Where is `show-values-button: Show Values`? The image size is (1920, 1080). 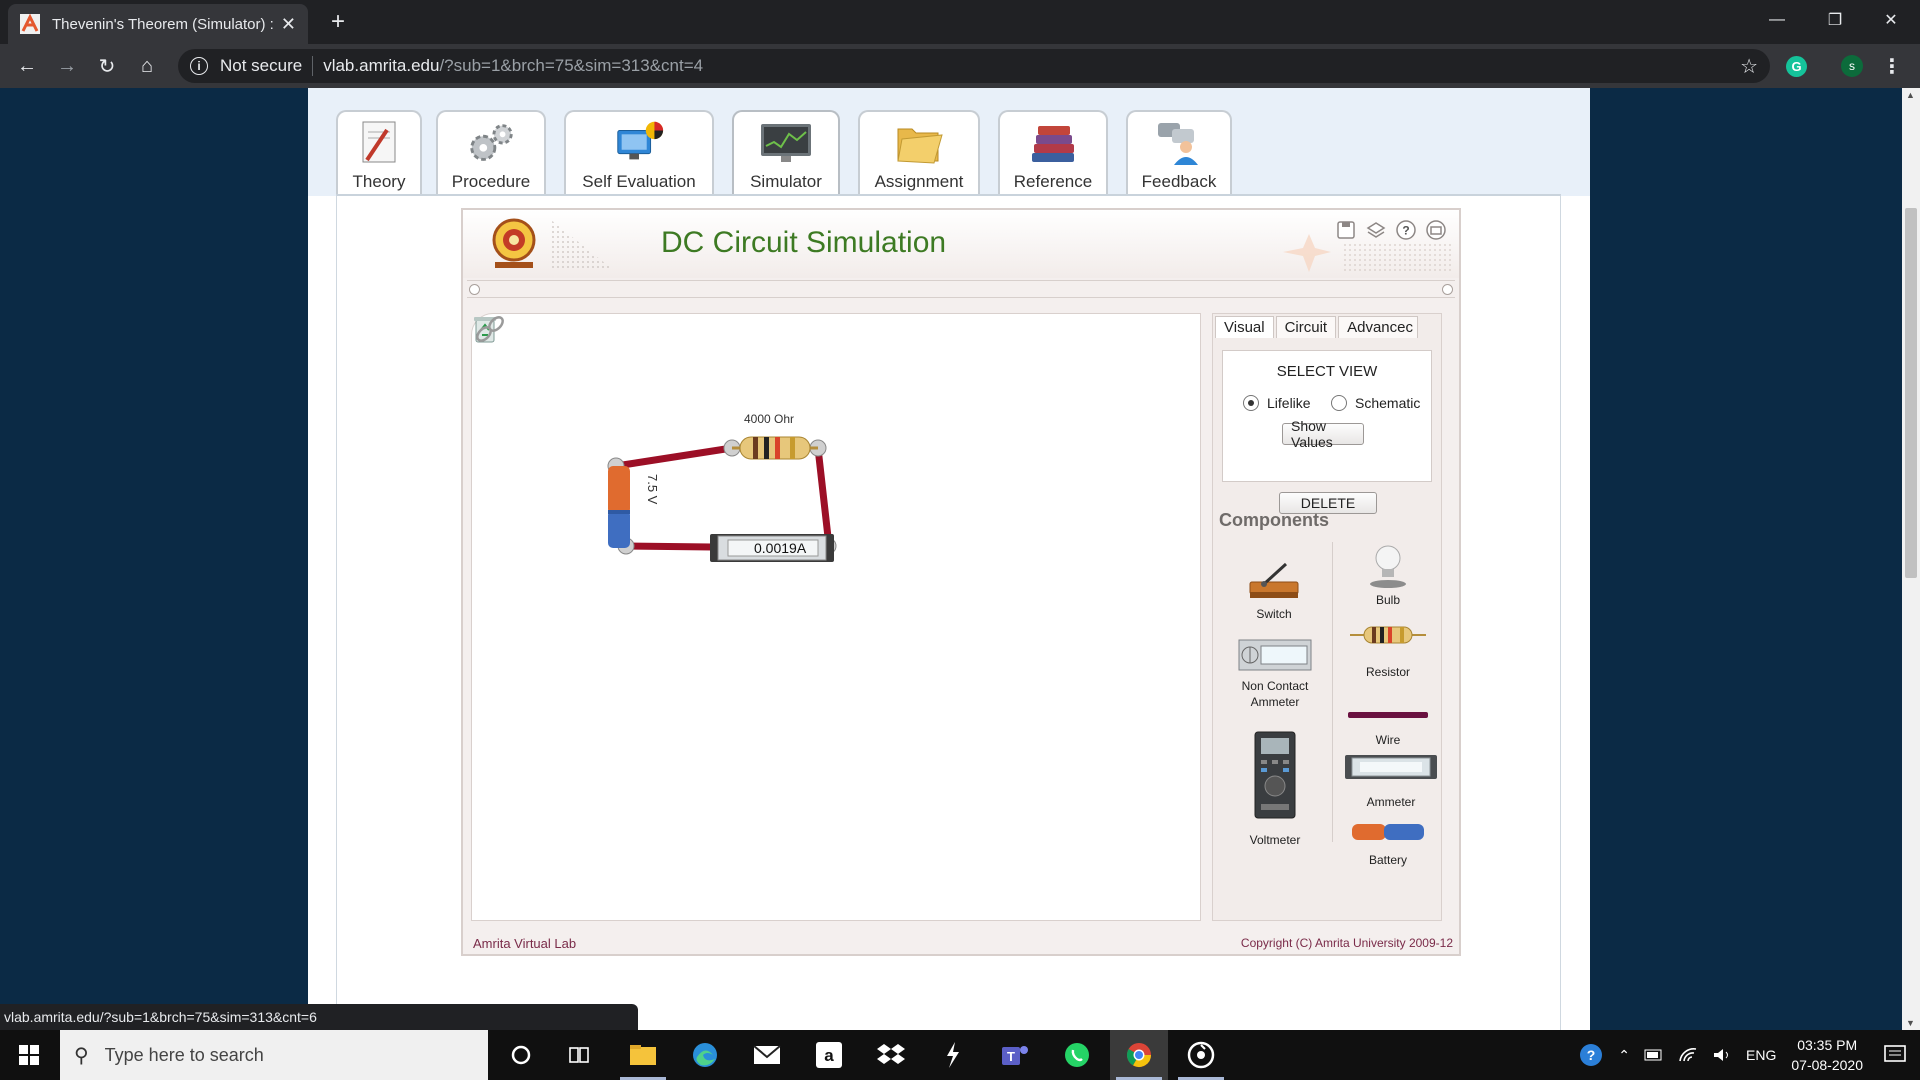
show-values-button: Show Values is located at coordinates (1323, 434).